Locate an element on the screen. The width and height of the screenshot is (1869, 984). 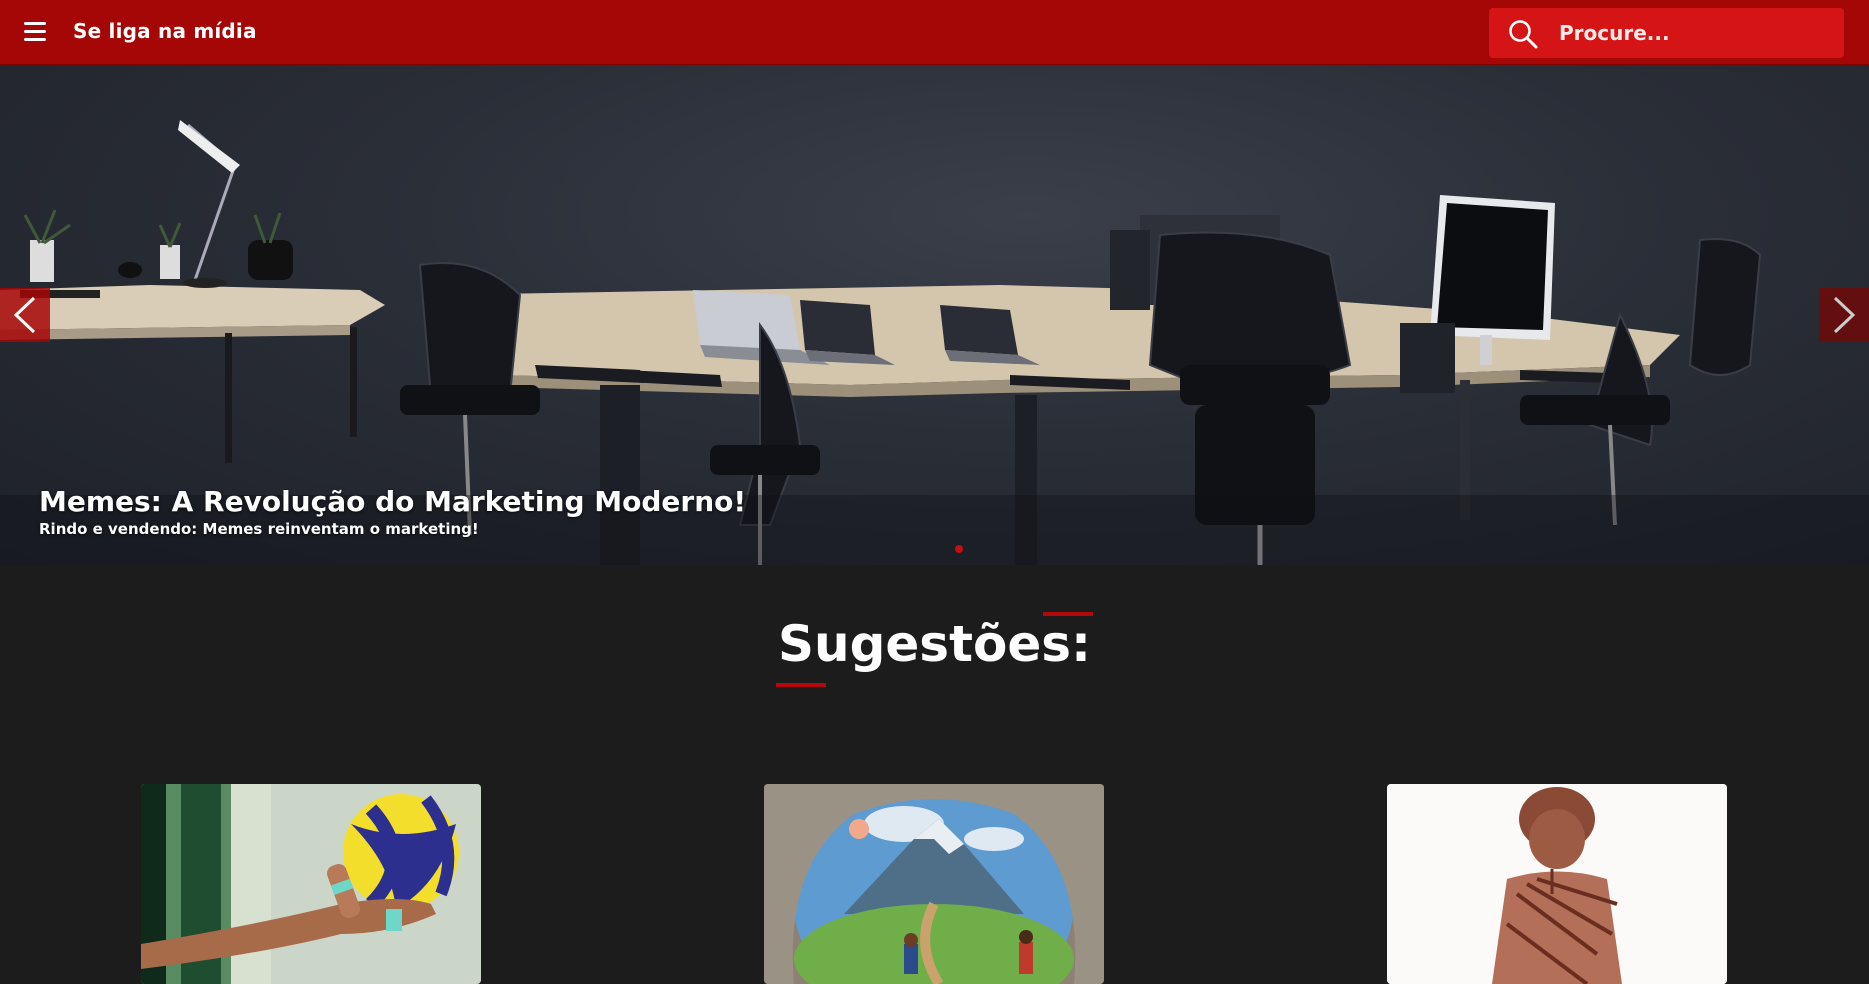
site-brand: Se liga na mídia is located at coordinates (165, 31).